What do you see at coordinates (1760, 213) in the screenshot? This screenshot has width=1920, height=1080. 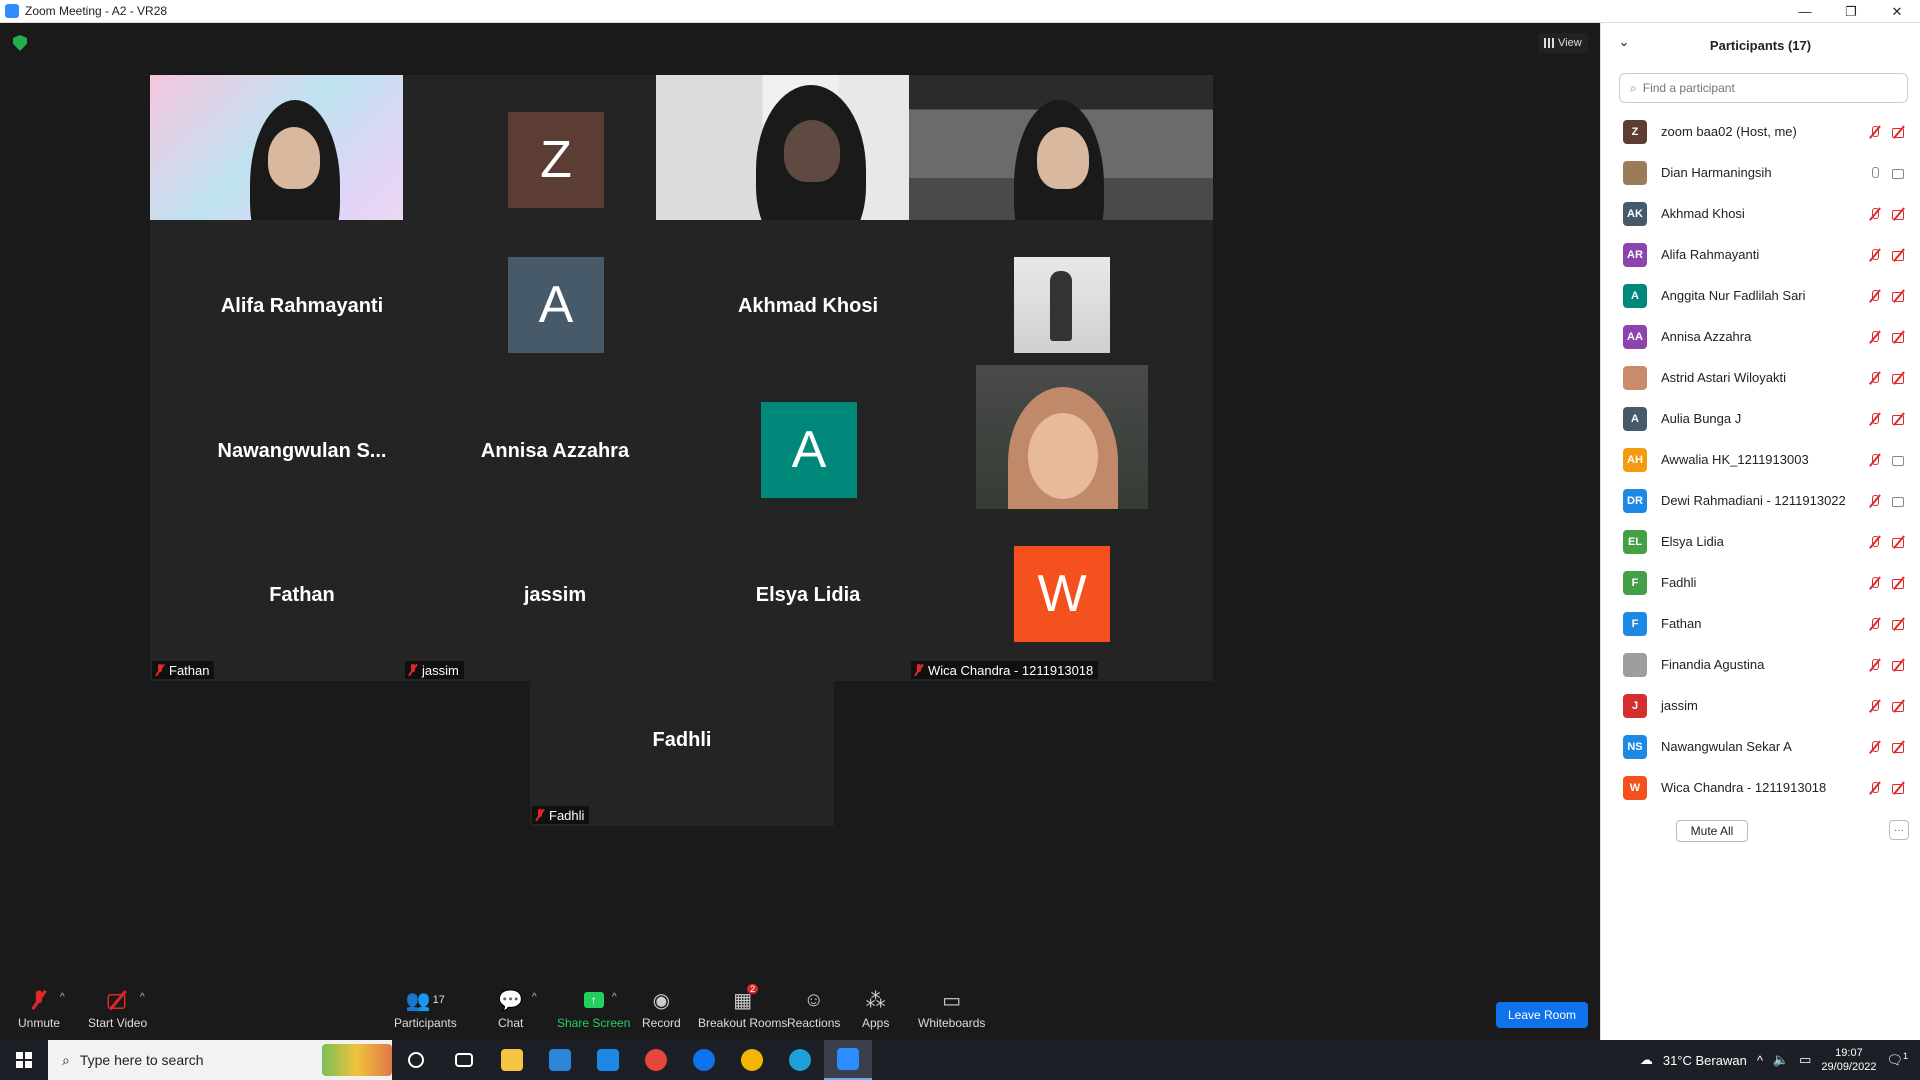 I see `participant-row: AK Akhmad Khosi` at bounding box center [1760, 213].